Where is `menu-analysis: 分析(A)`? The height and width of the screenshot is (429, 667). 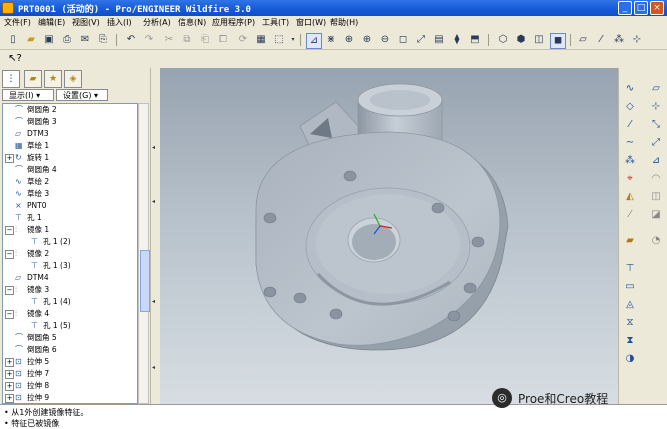 menu-analysis: 分析(A) is located at coordinates (157, 22).